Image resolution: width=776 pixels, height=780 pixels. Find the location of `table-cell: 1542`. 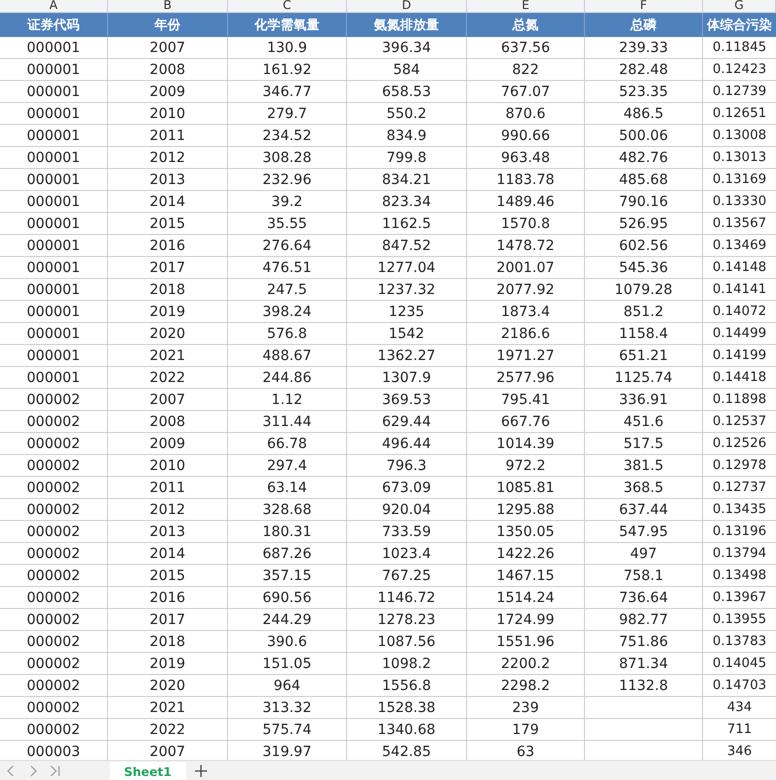

table-cell: 1542 is located at coordinates (406, 334).